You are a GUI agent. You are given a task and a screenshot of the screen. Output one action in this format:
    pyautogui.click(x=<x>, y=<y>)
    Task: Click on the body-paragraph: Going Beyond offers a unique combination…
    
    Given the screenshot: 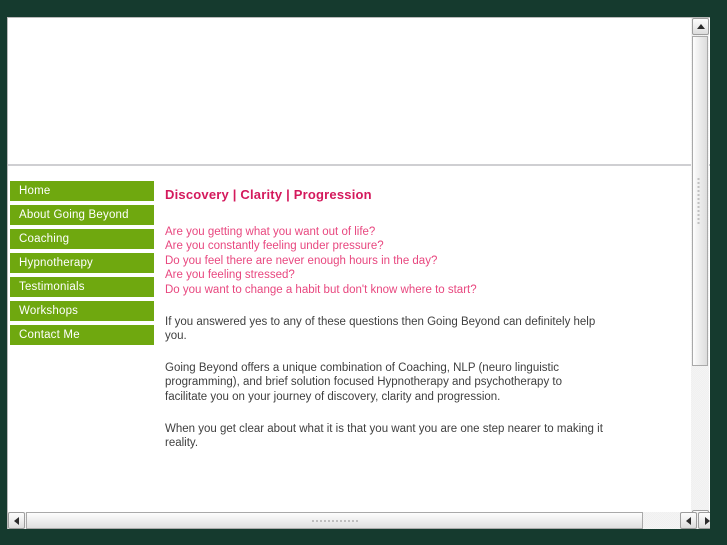 What is the action you would take?
    pyautogui.click(x=363, y=382)
    